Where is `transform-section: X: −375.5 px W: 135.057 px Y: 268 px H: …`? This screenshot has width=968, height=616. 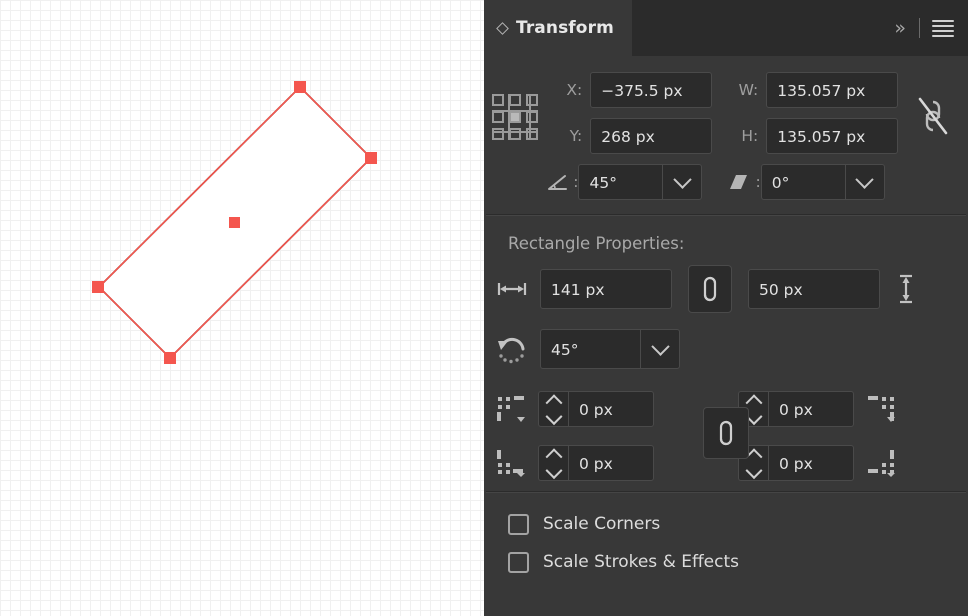
transform-section: X: −375.5 px W: 135.057 px Y: 268 px H: … is located at coordinates (726, 136).